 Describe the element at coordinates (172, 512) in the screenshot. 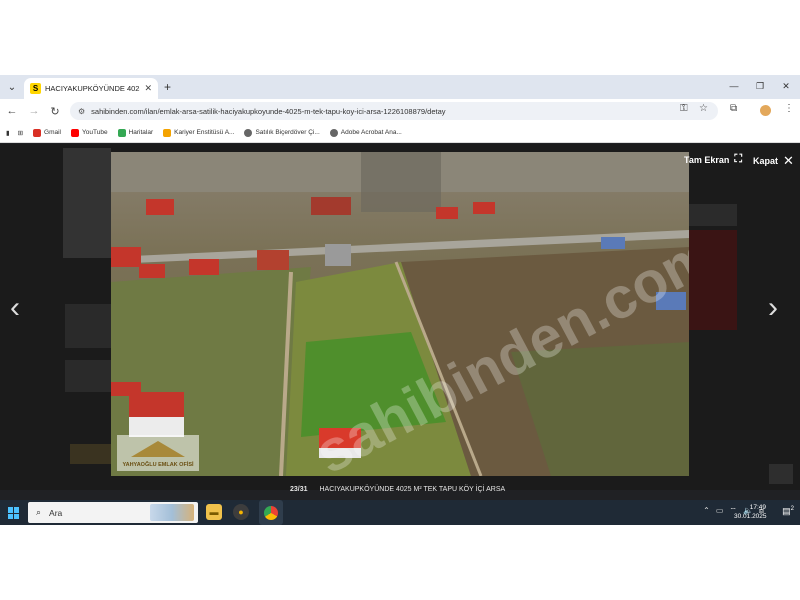

I see `search-highlight-image` at that location.